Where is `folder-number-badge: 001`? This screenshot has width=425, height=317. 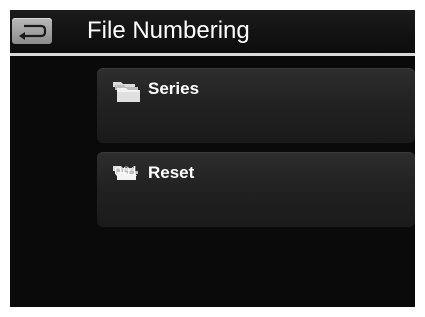 folder-number-badge: 001 is located at coordinates (126, 172).